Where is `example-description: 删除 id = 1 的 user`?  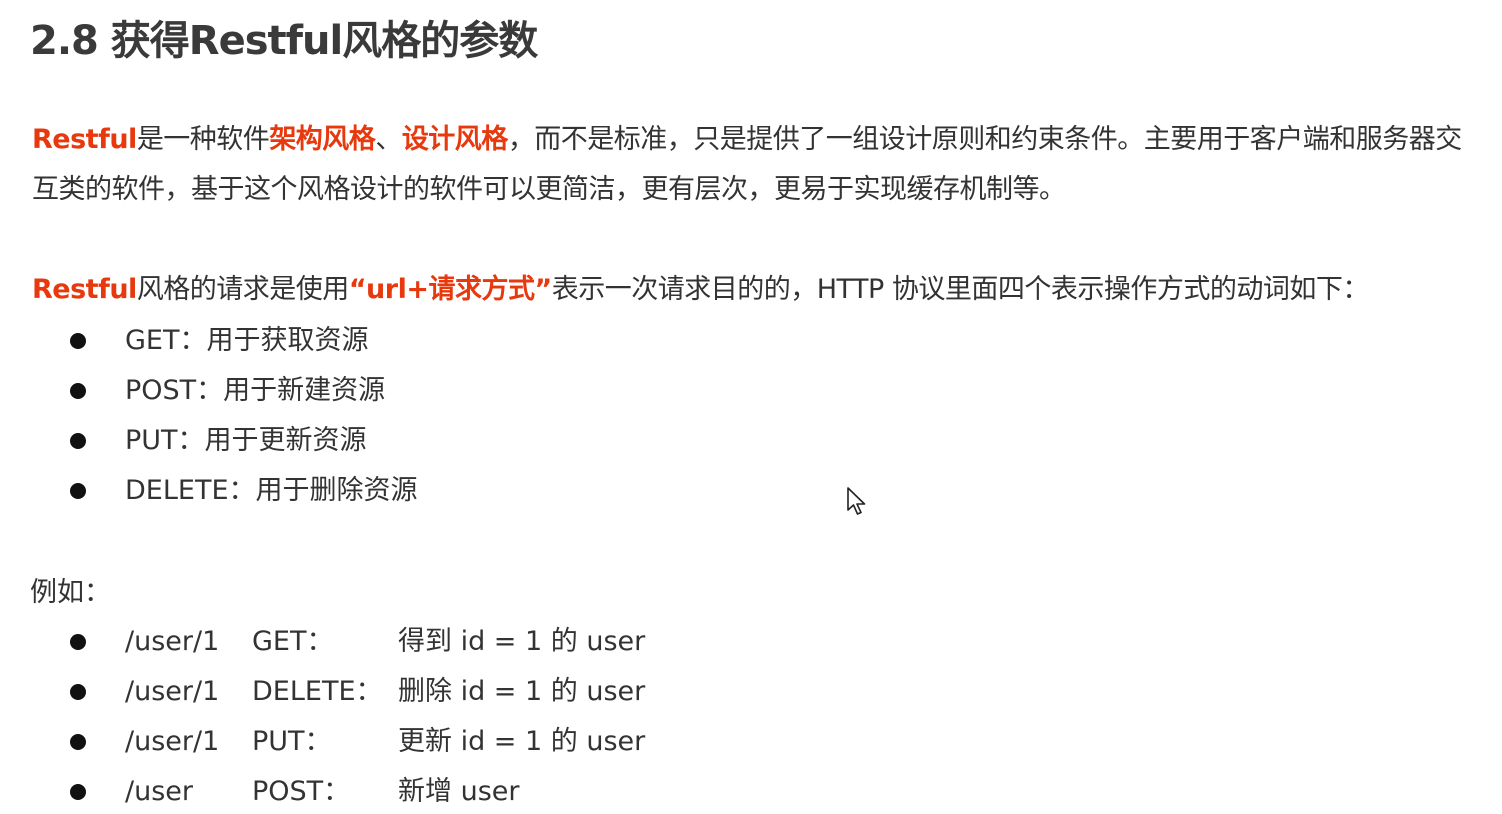
example-description: 删除 id = 1 的 user is located at coordinates (522, 691).